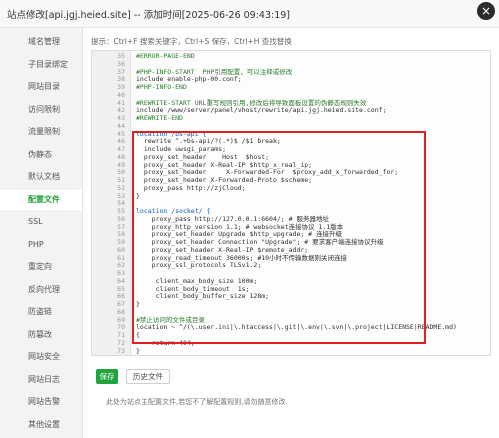 The image size is (499, 438). What do you see at coordinates (107, 376) in the screenshot?
I see `save-button: 保存` at bounding box center [107, 376].